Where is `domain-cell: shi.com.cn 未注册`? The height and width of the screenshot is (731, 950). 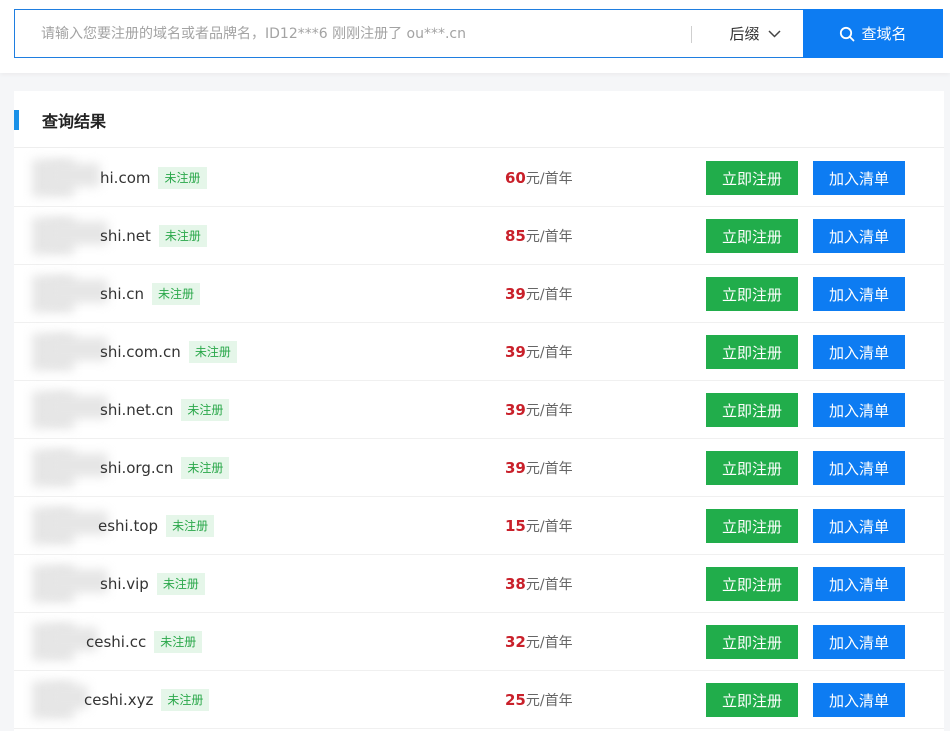
domain-cell: shi.com.cn 未注册 is located at coordinates (168, 352).